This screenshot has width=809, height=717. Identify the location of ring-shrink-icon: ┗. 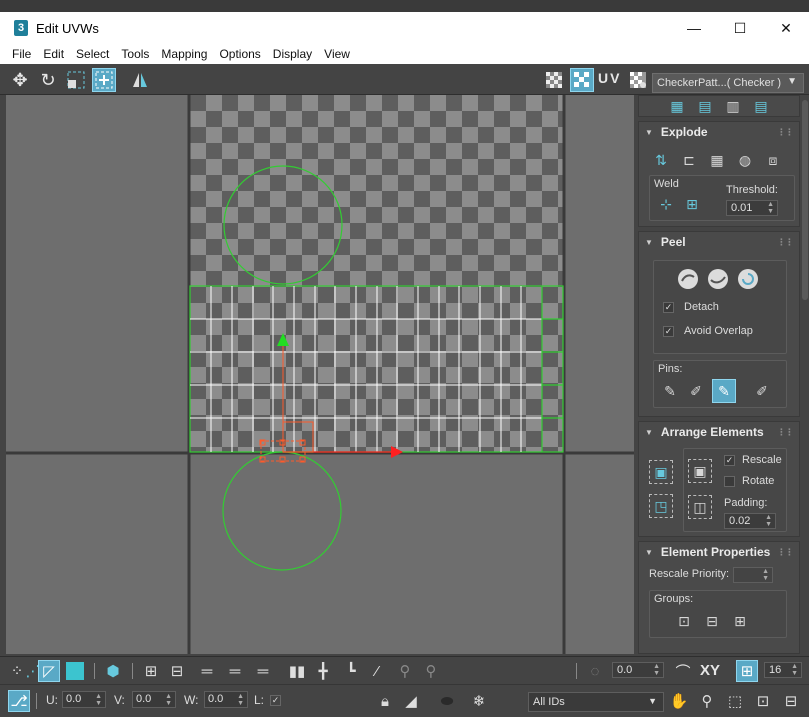
(351, 671).